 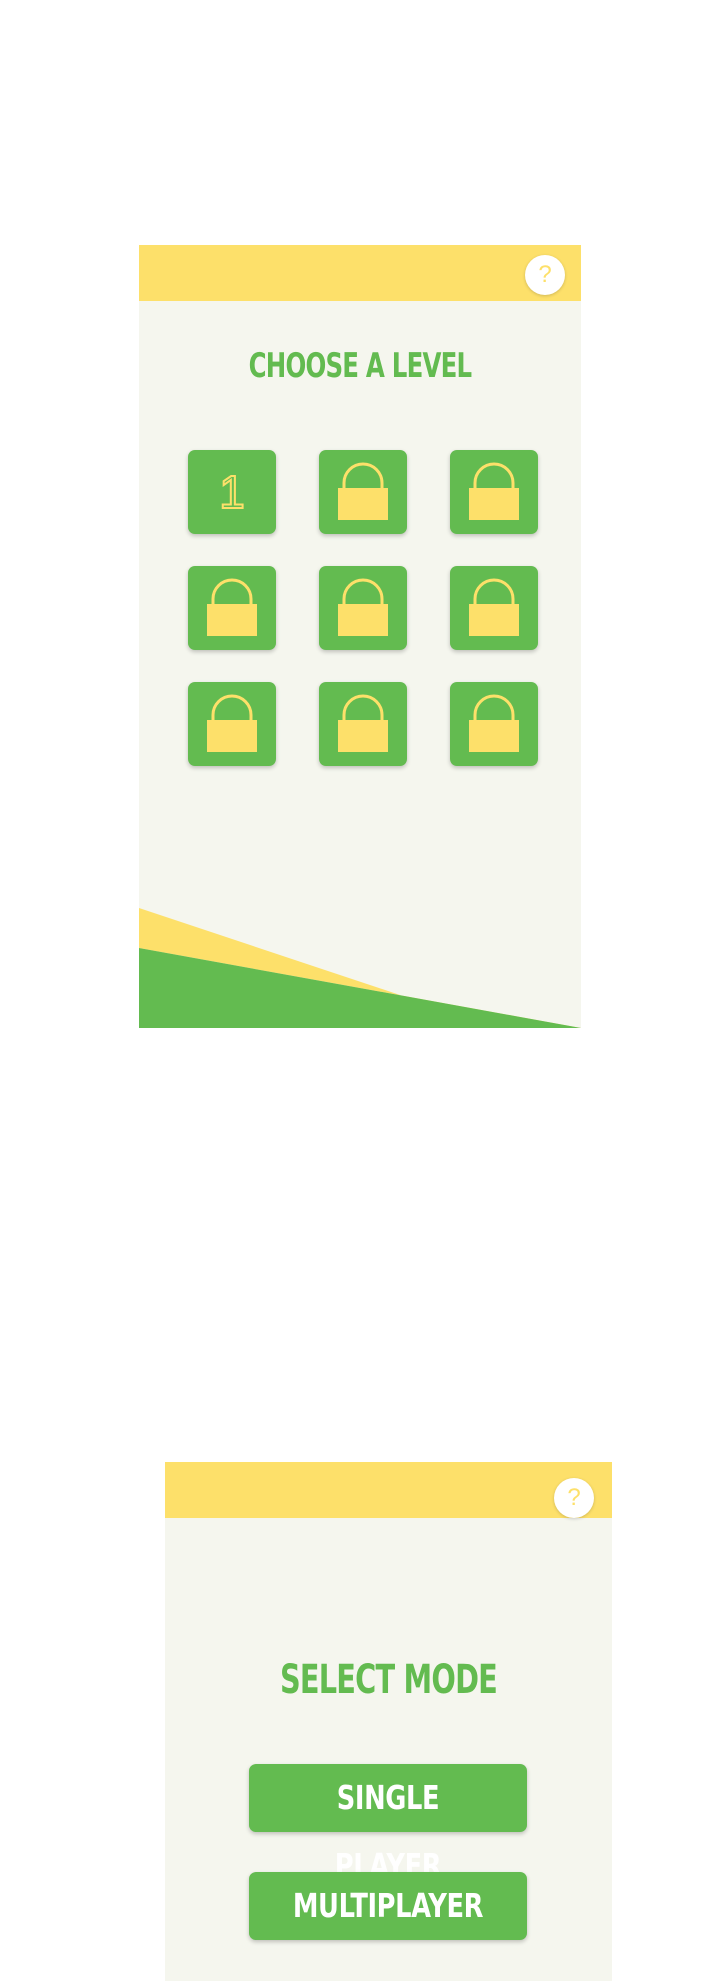 I want to click on level-tile-1: 1, so click(x=232, y=492).